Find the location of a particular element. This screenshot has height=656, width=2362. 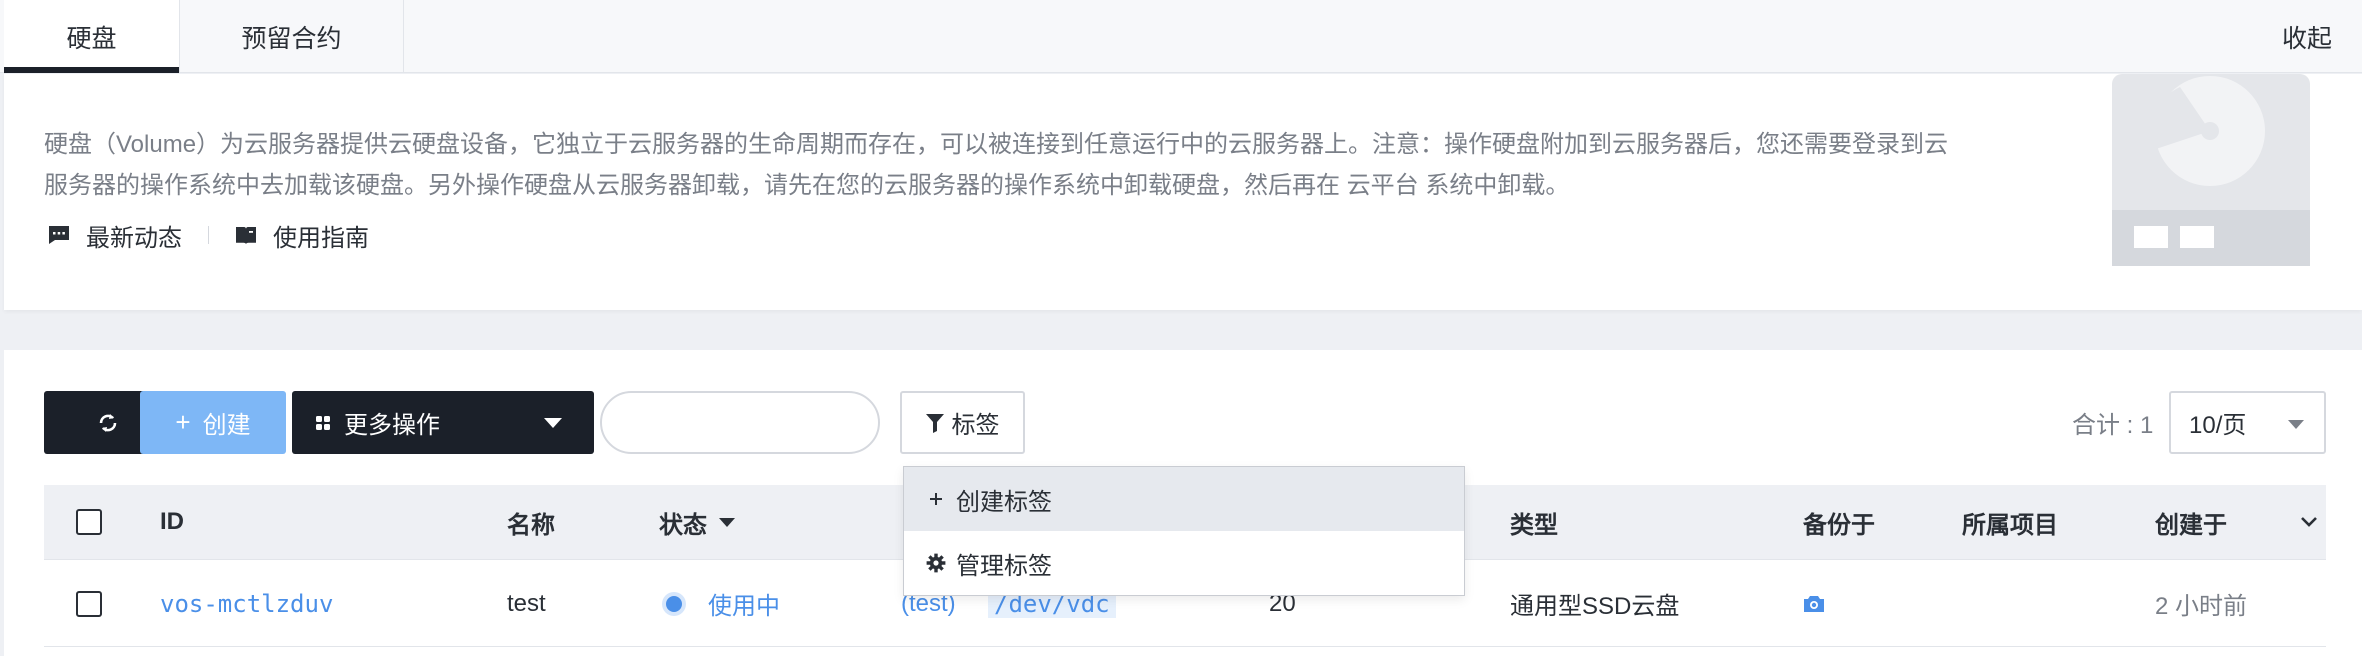

collapse-link: 收起 is located at coordinates (2307, 36).